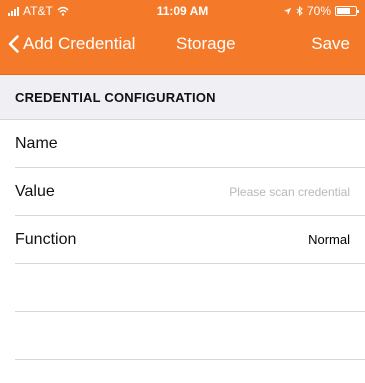 This screenshot has width=365, height=383. What do you see at coordinates (206, 43) in the screenshot?
I see `page-title: Storage` at bounding box center [206, 43].